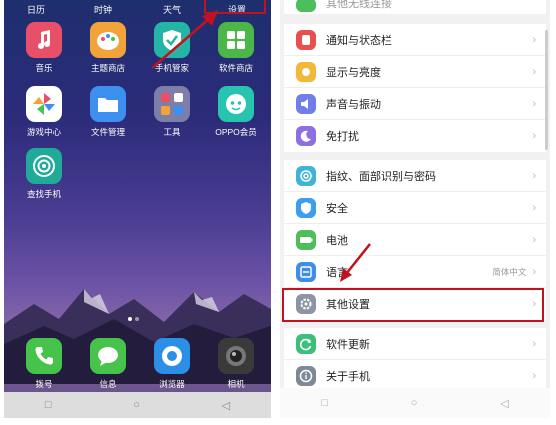  Describe the element at coordinates (337, 208) in the screenshot. I see `settings-row-label: 安全` at that location.